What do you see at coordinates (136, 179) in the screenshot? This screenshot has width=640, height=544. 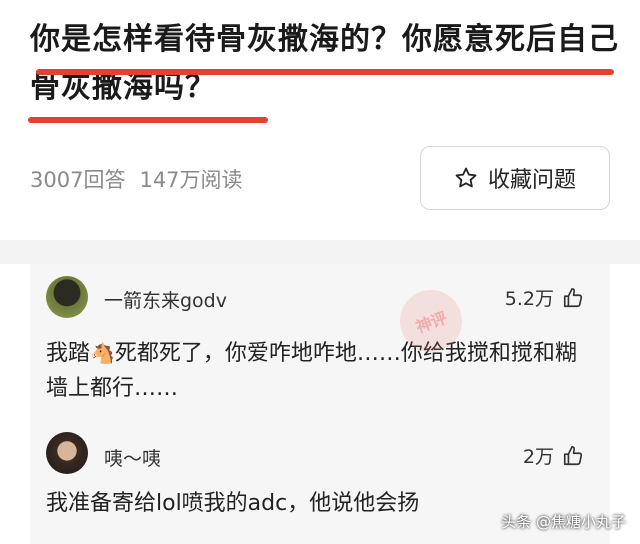 I see `question-stats: 3007回答 147万阅读` at bounding box center [136, 179].